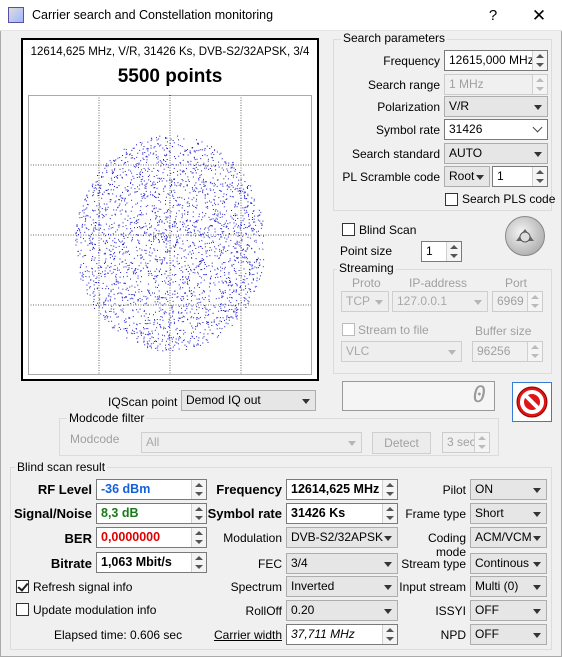 This screenshot has height=657, width=562. I want to click on spectrum-value: Inverted, so click(313, 586).